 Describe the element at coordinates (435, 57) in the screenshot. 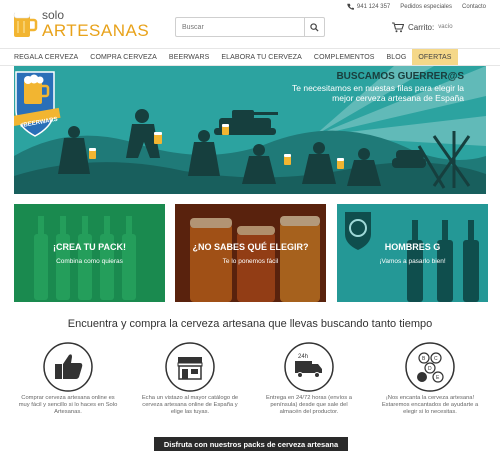

I see `nav-item-ofertas: OFERTAS` at that location.